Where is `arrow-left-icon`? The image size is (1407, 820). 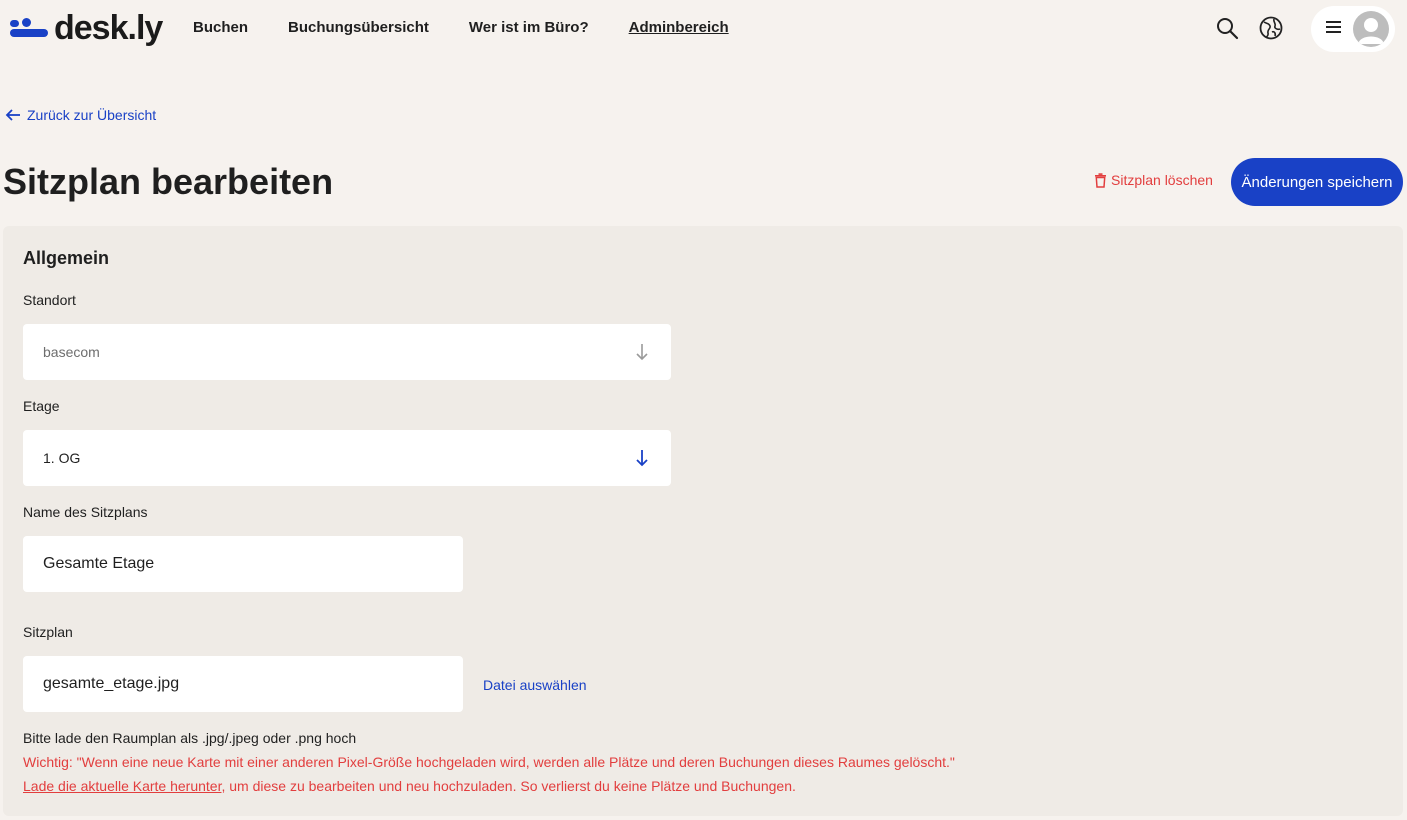 arrow-left-icon is located at coordinates (12, 115).